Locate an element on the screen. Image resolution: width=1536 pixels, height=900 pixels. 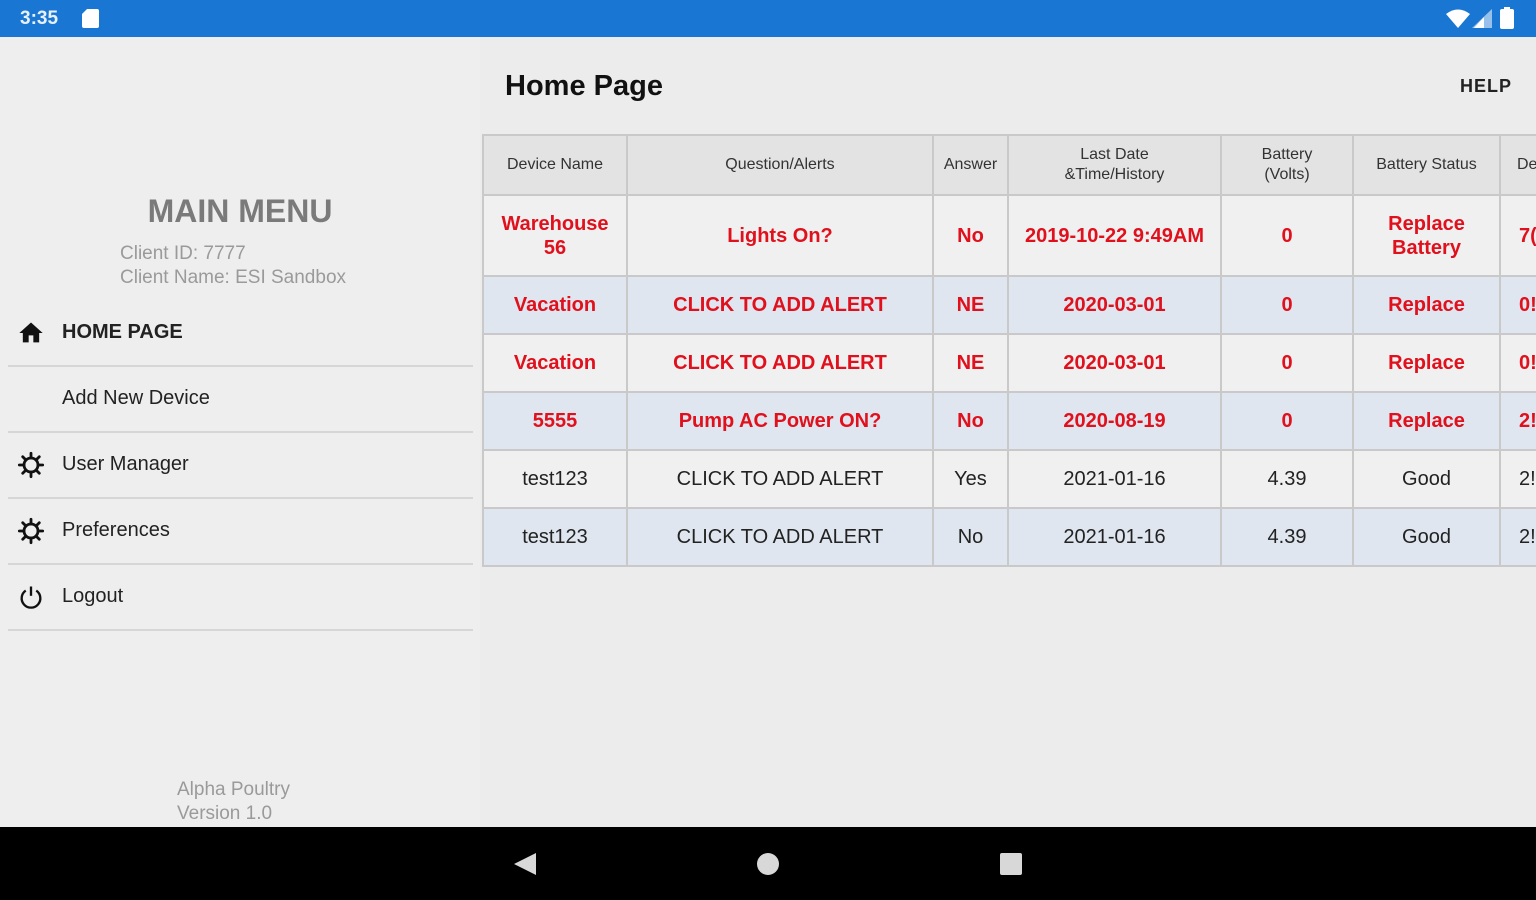
menu-title: MAIN MENU is located at coordinates (240, 211).